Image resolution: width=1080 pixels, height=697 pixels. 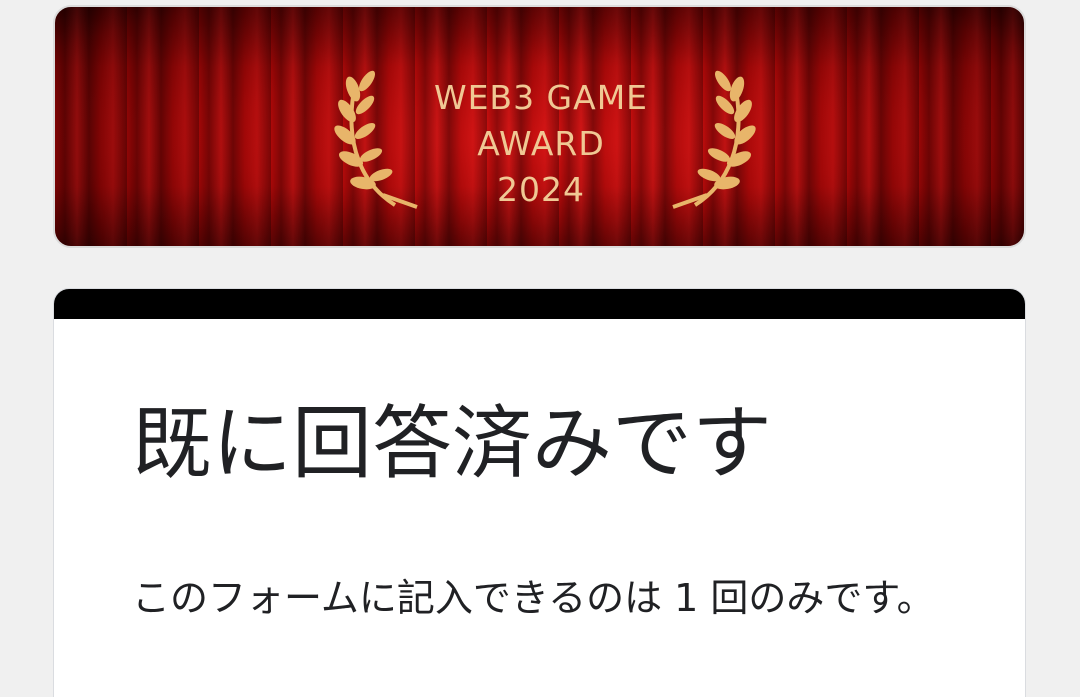 What do you see at coordinates (452, 443) in the screenshot?
I see `already-responded-heading: 既に回答済みです` at bounding box center [452, 443].